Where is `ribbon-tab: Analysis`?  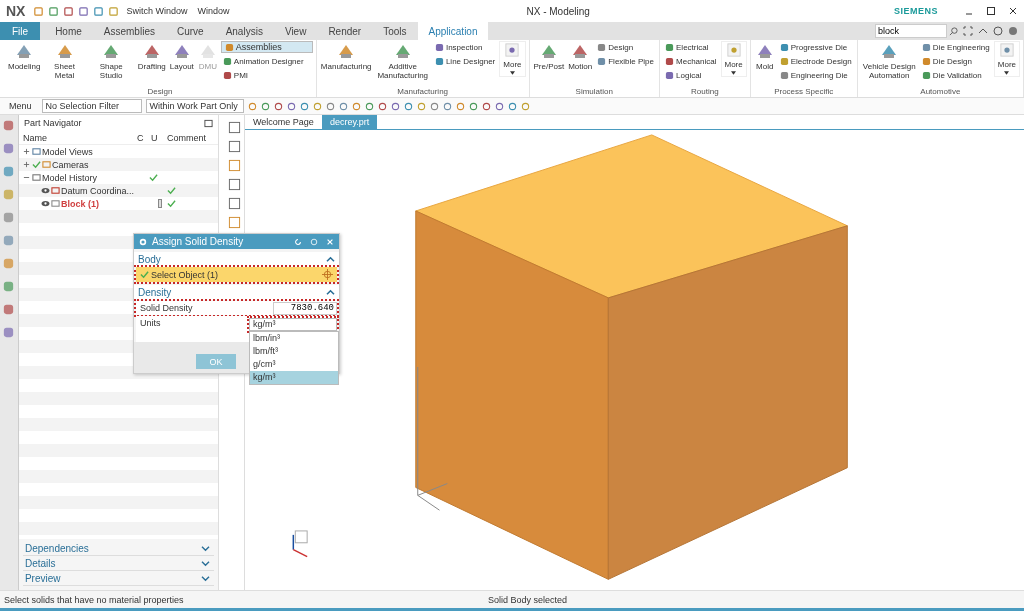 ribbon-tab: Analysis is located at coordinates (244, 31).